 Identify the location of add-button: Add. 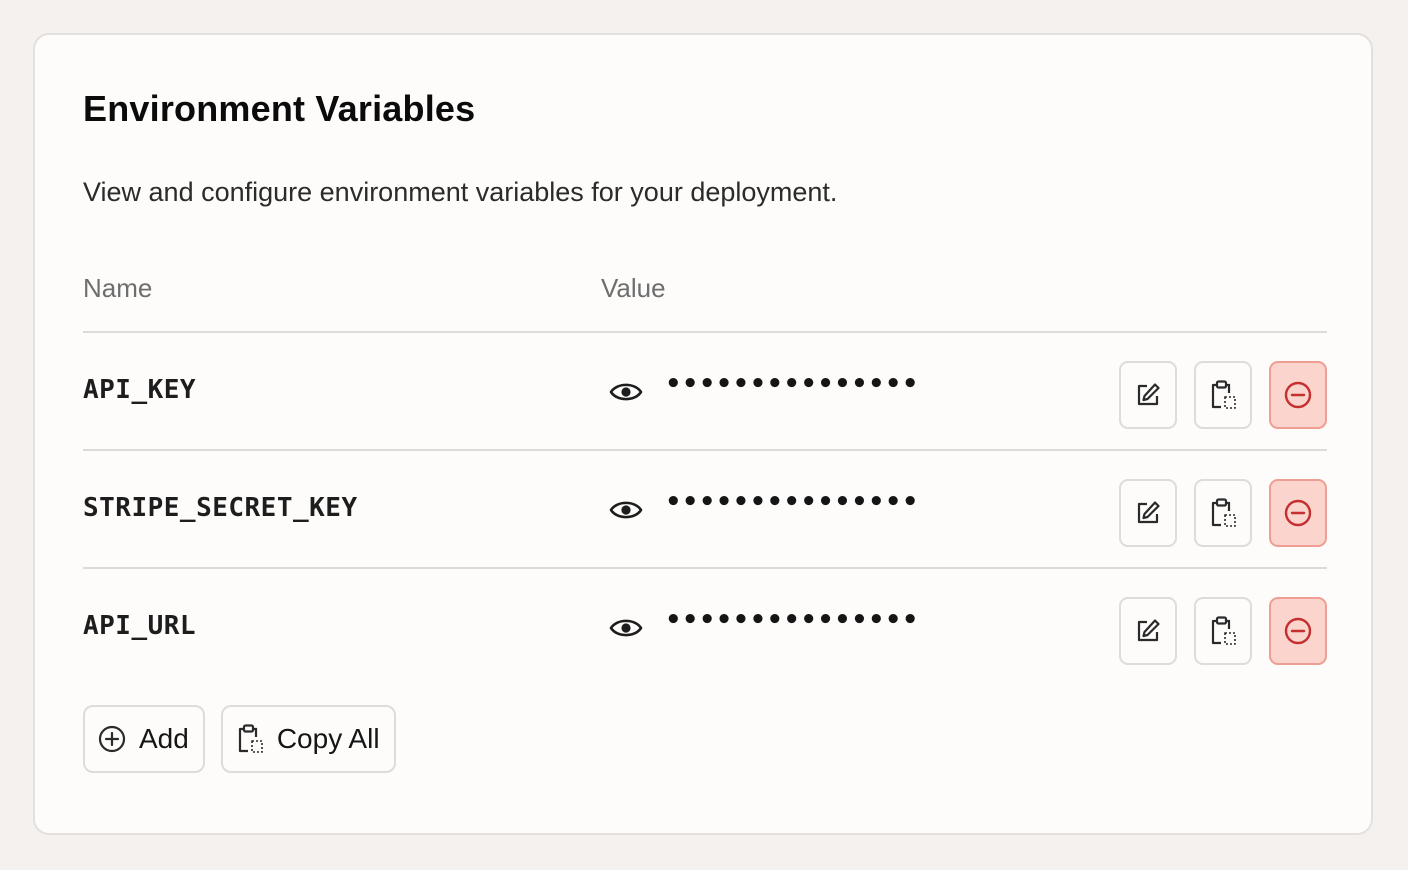
(144, 739).